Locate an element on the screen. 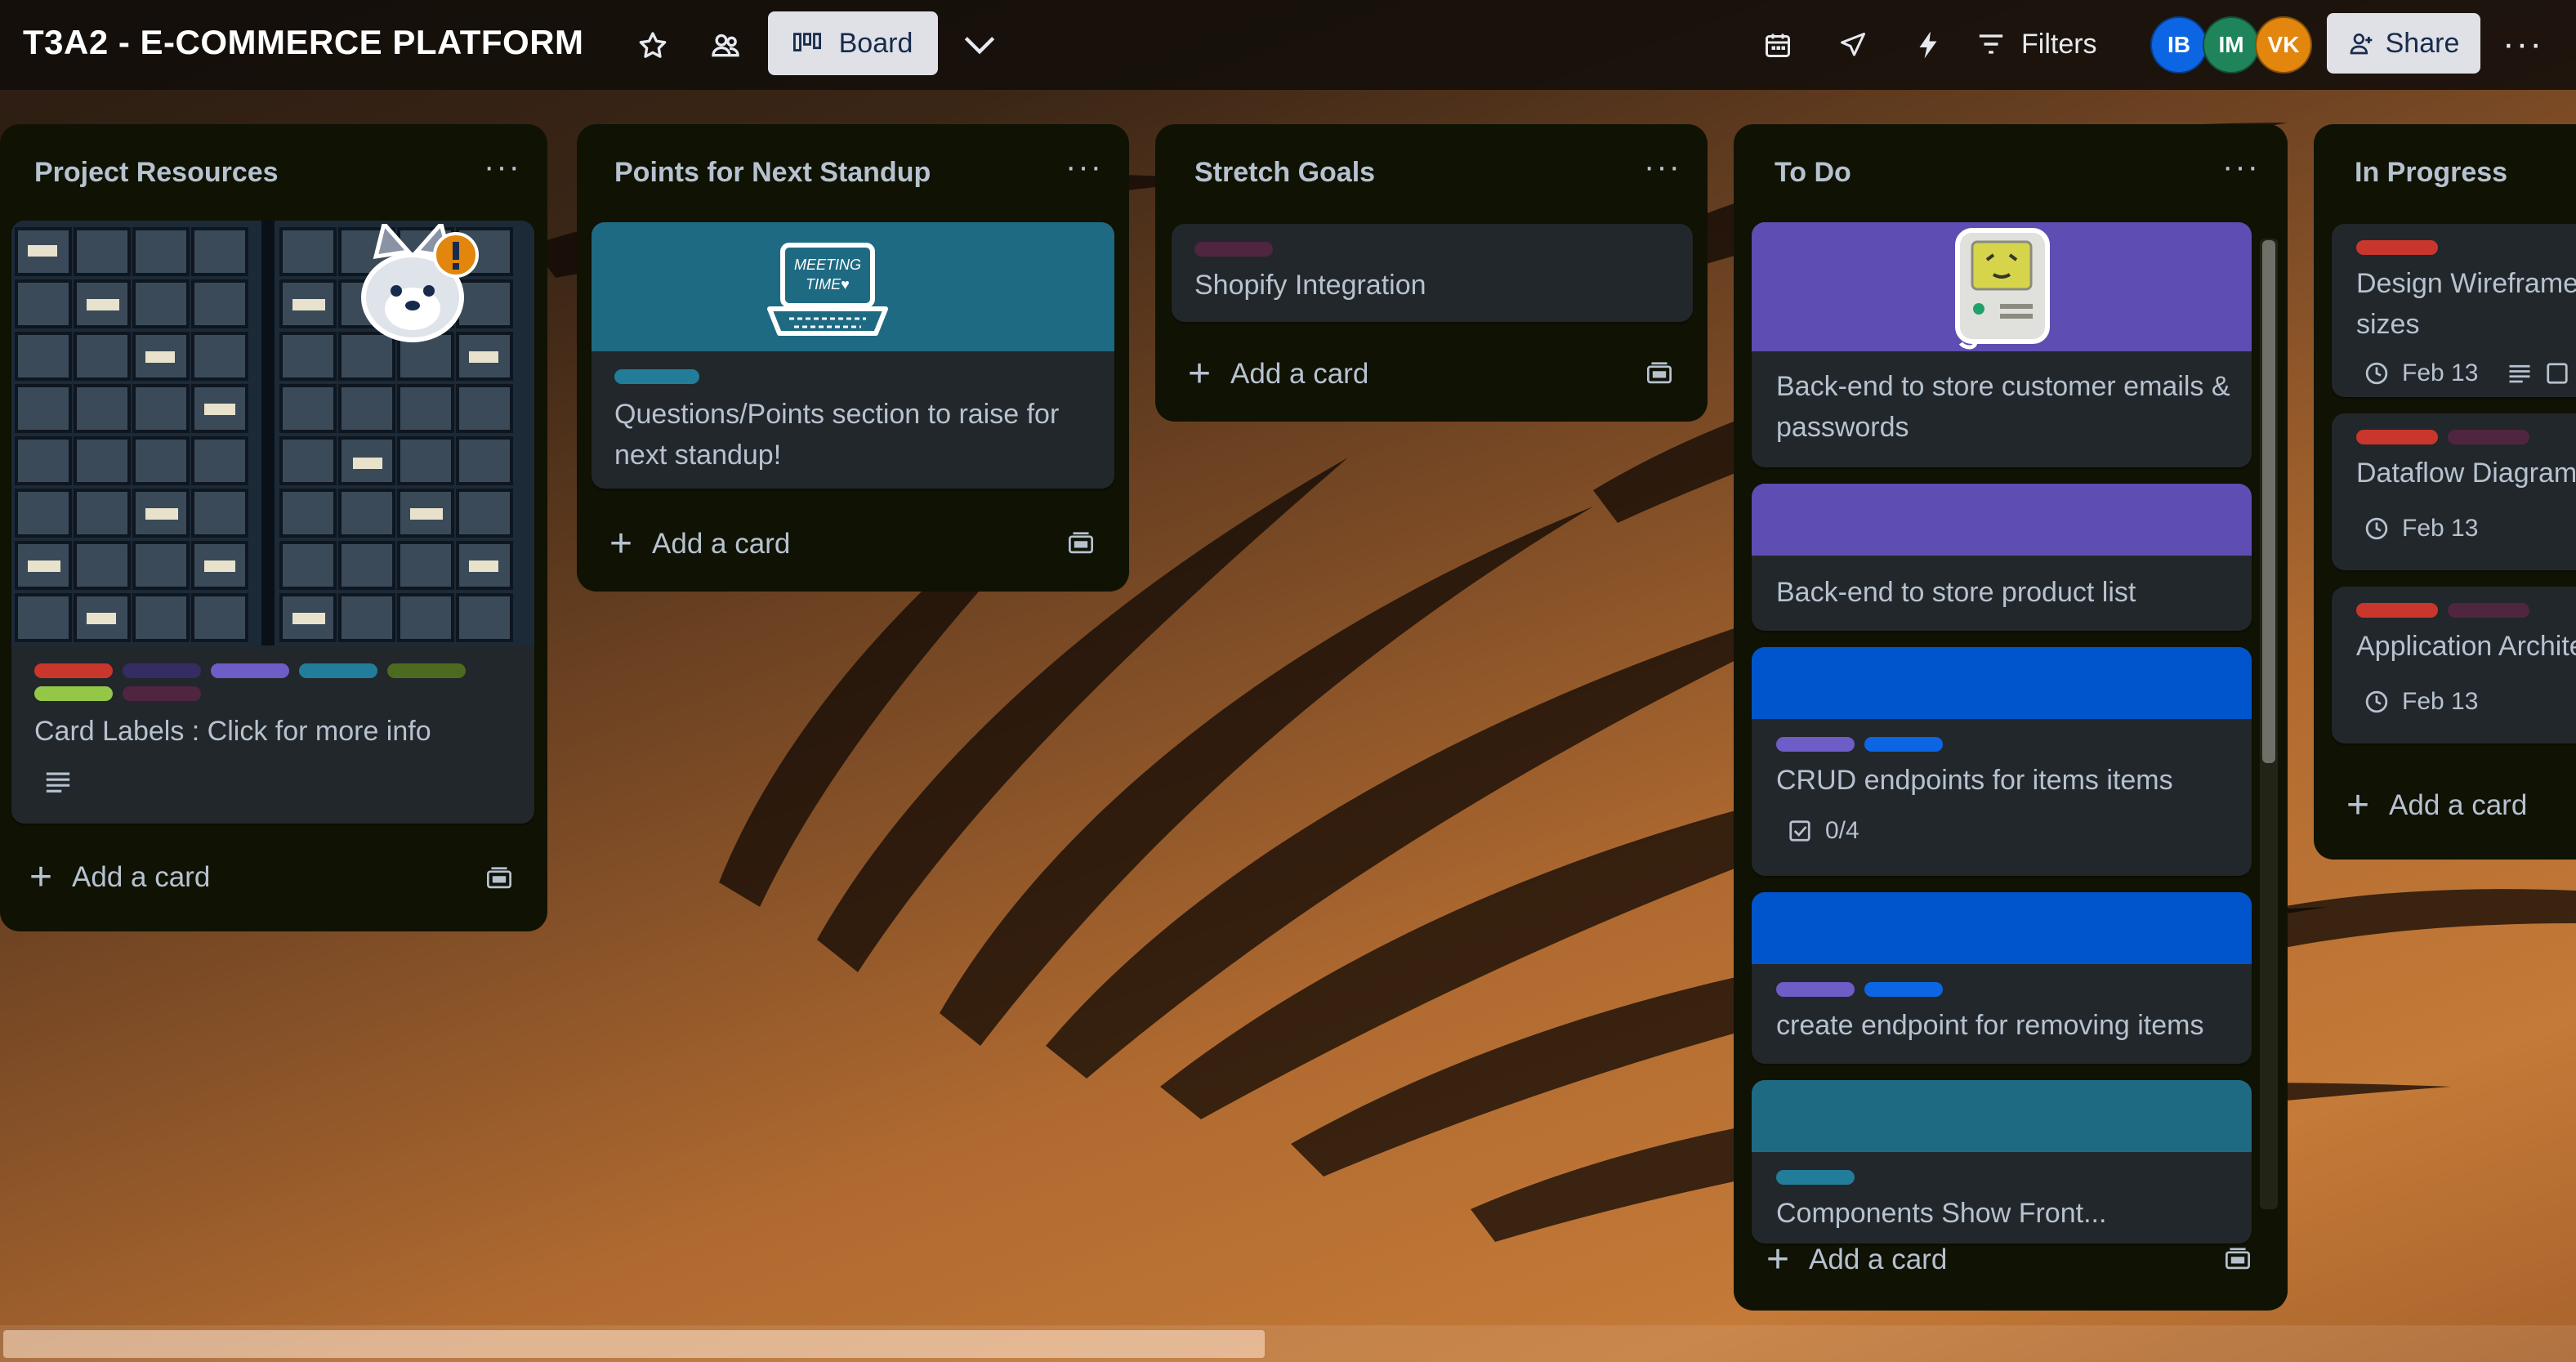 The width and height of the screenshot is (2576, 1362). card-application-architecture: Application Architecture Feb 13 is located at coordinates (2454, 665).